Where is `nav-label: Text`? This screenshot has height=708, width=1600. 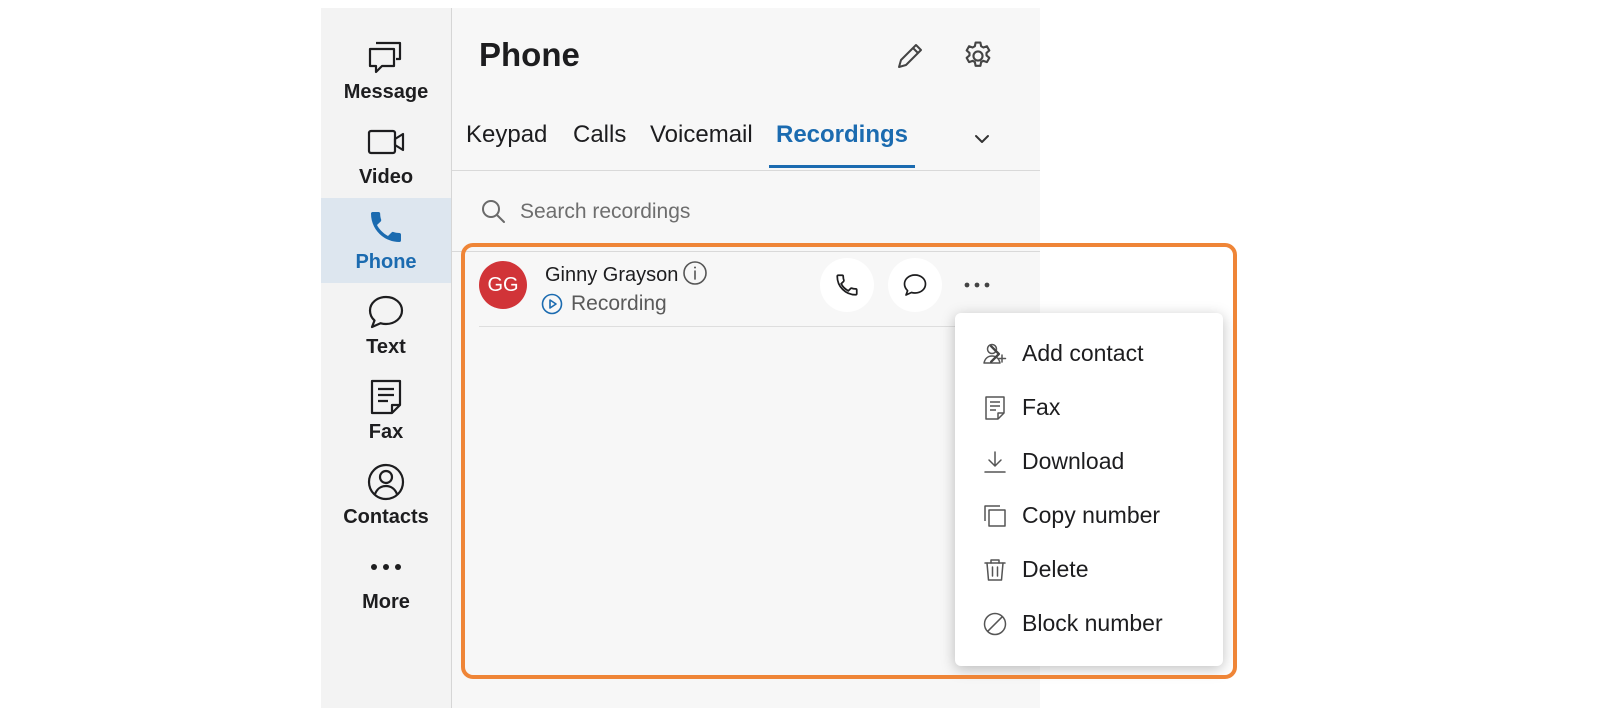 nav-label: Text is located at coordinates (386, 347).